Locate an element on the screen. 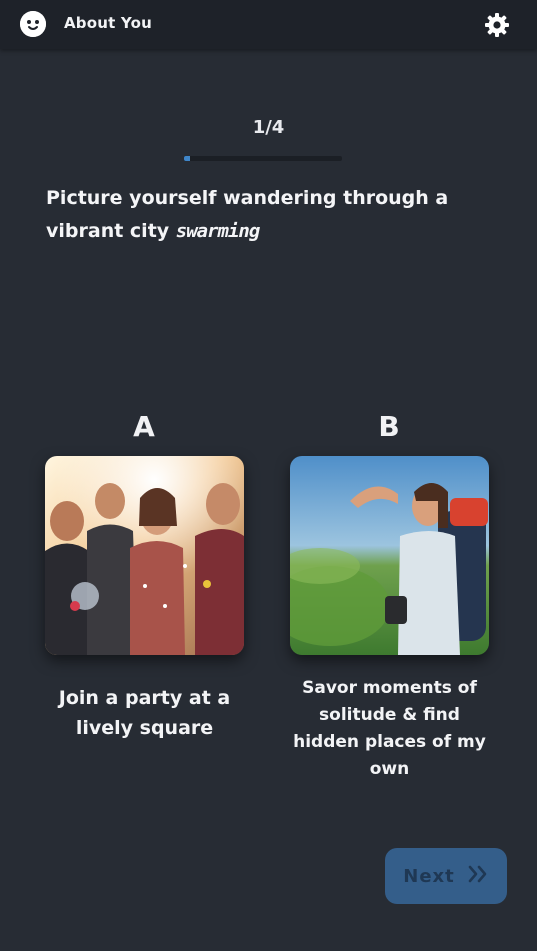  smiley-face-icon is located at coordinates (33, 24).